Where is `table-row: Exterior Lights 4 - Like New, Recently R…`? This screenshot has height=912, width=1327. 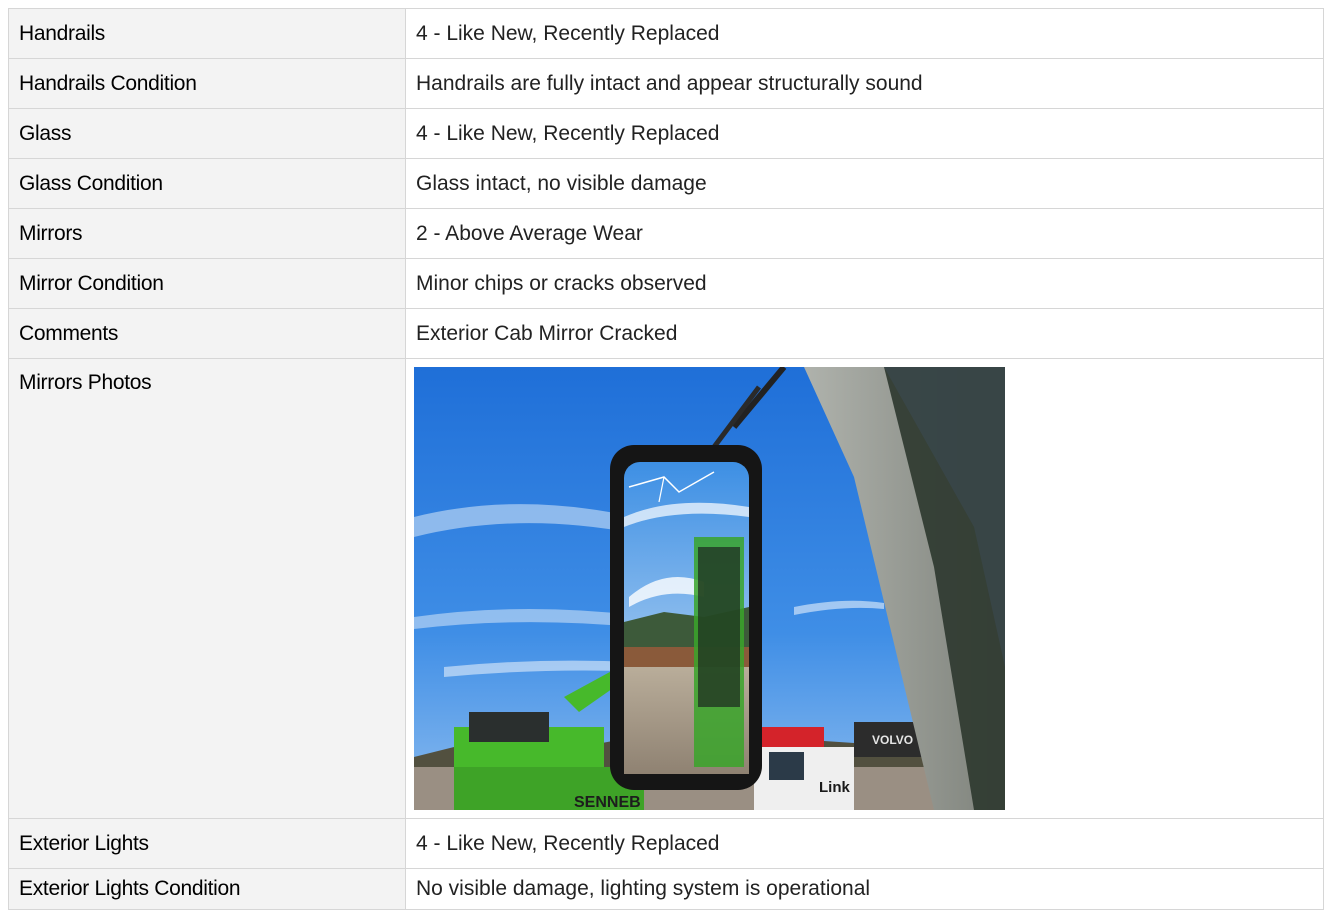
table-row: Exterior Lights 4 - Like New, Recently R… is located at coordinates (666, 843).